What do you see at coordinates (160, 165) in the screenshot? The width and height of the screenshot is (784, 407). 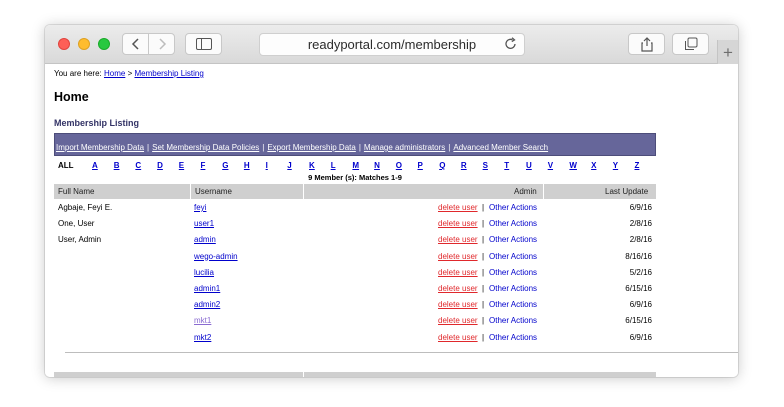 I see `filter-letter-d: D` at bounding box center [160, 165].